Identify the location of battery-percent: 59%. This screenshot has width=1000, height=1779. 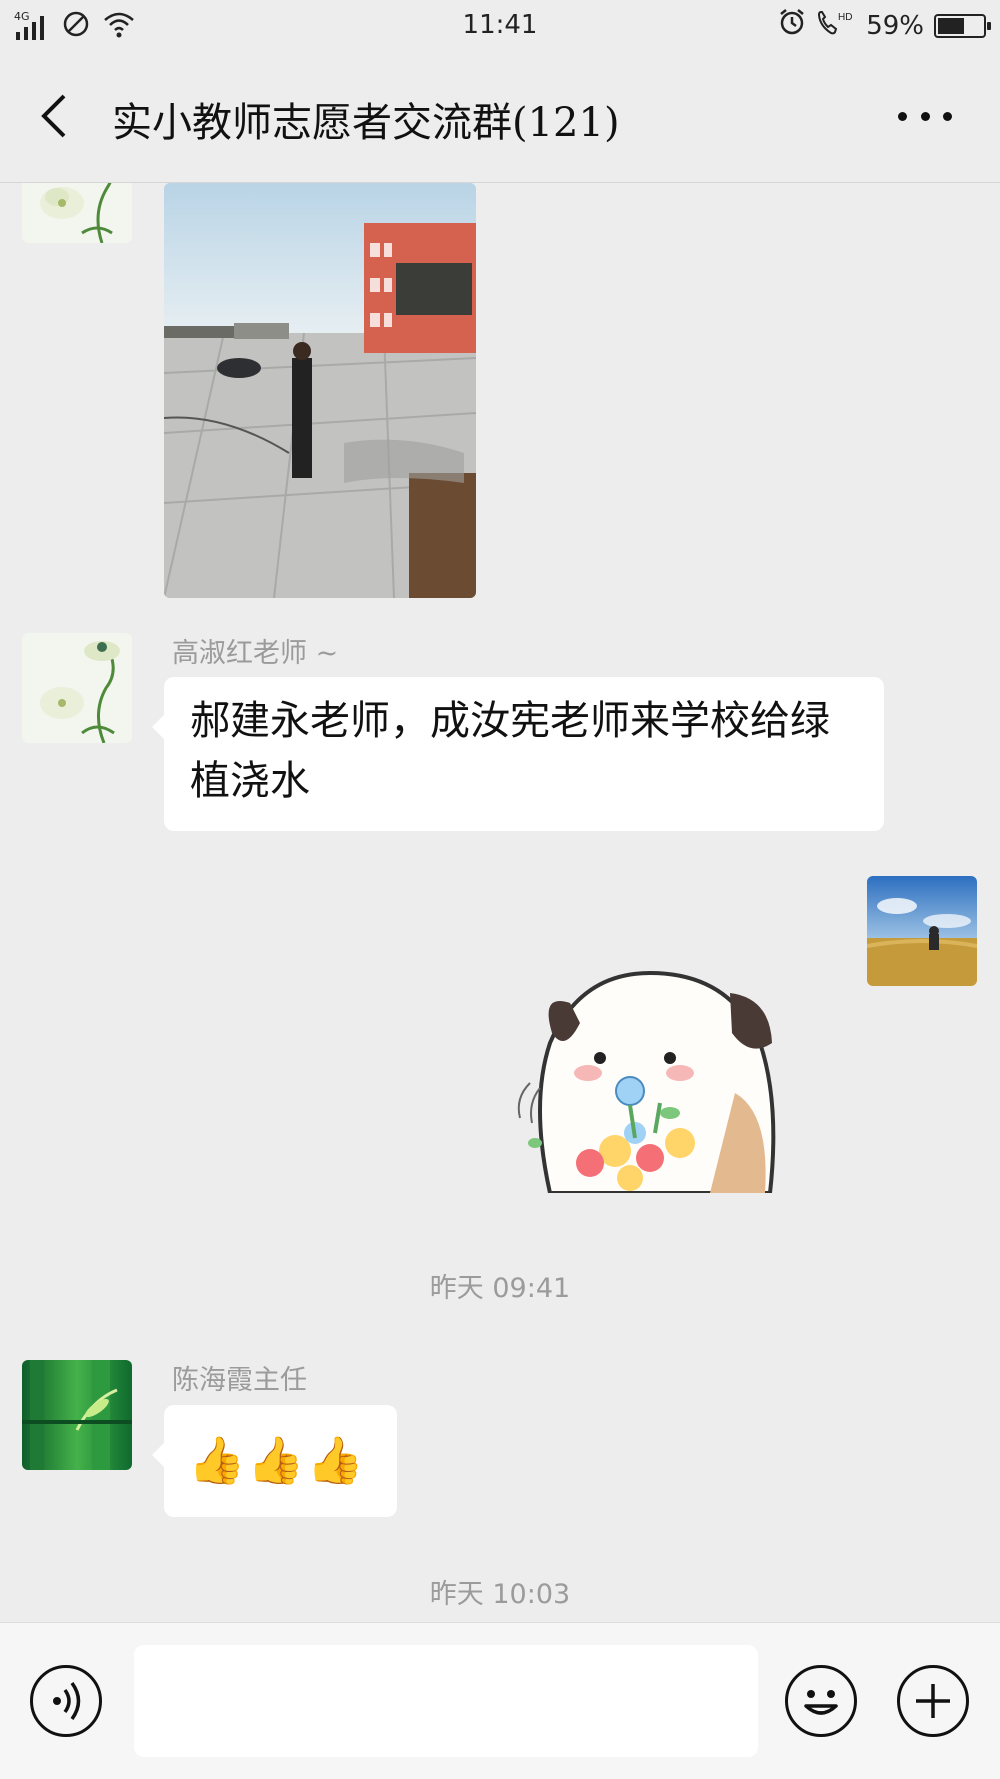
(895, 25).